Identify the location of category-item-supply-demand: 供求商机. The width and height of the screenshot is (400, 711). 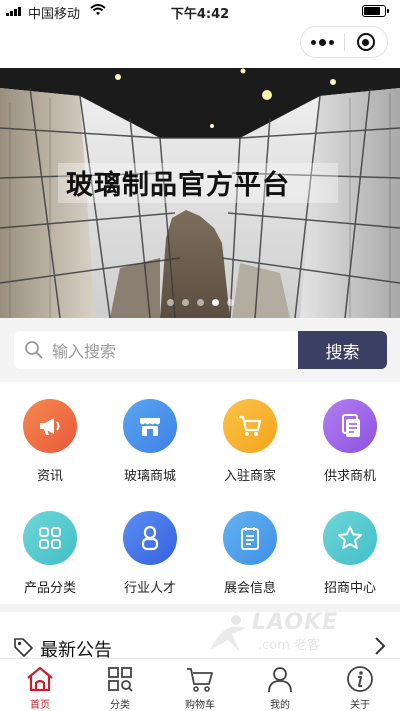
(350, 437).